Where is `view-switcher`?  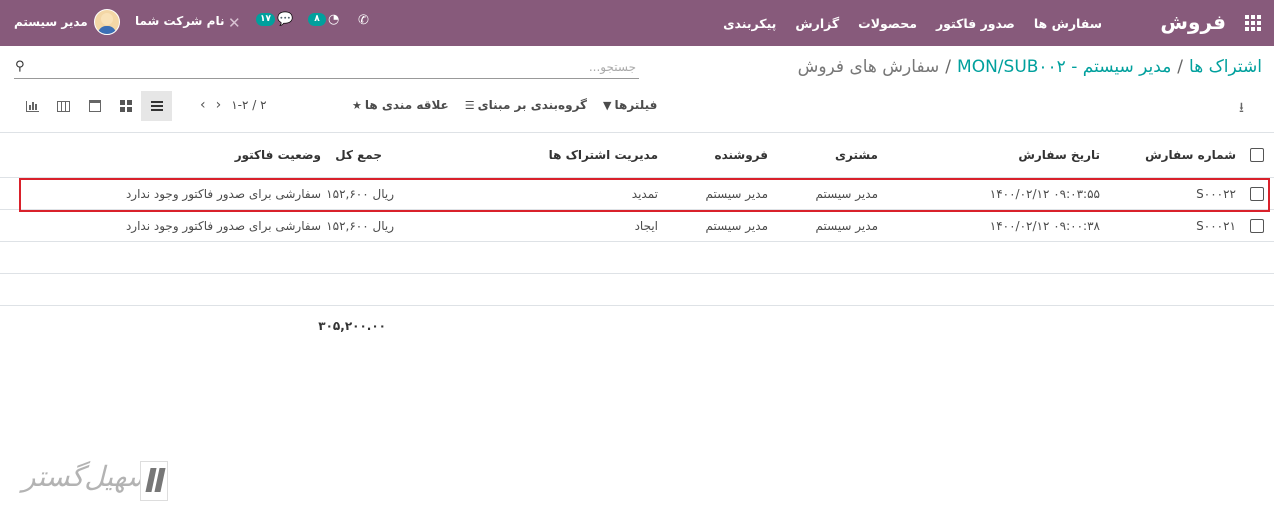
view-switcher is located at coordinates (94, 106).